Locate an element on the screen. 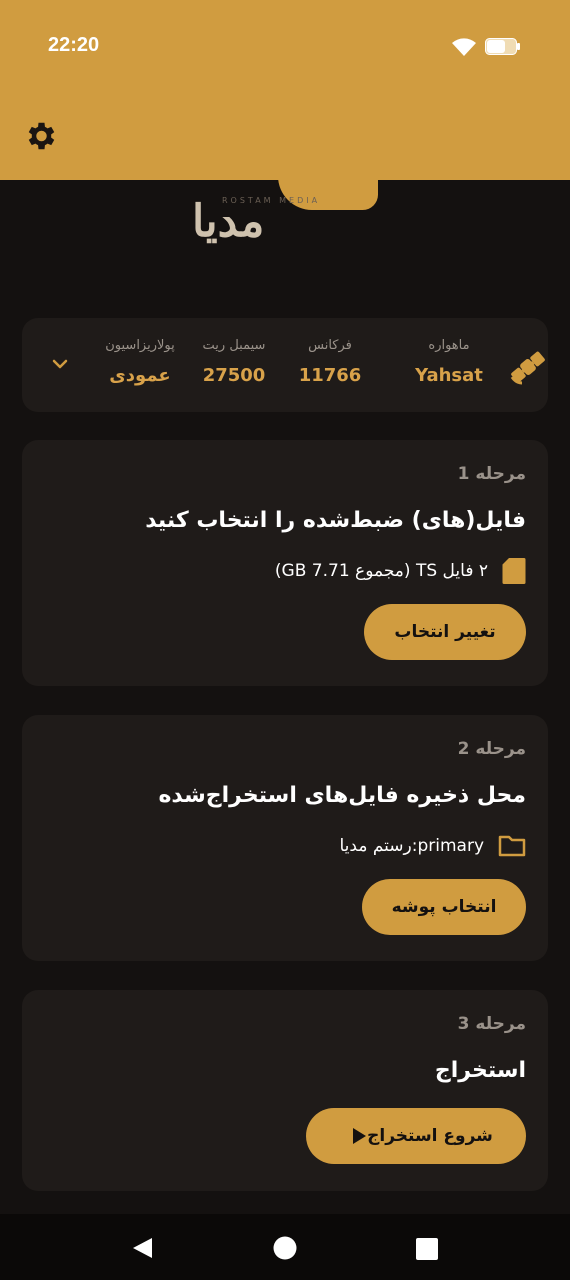 The height and width of the screenshot is (1280, 570). output-folder-info: primary:رستم مدیا is located at coordinates (432, 846).